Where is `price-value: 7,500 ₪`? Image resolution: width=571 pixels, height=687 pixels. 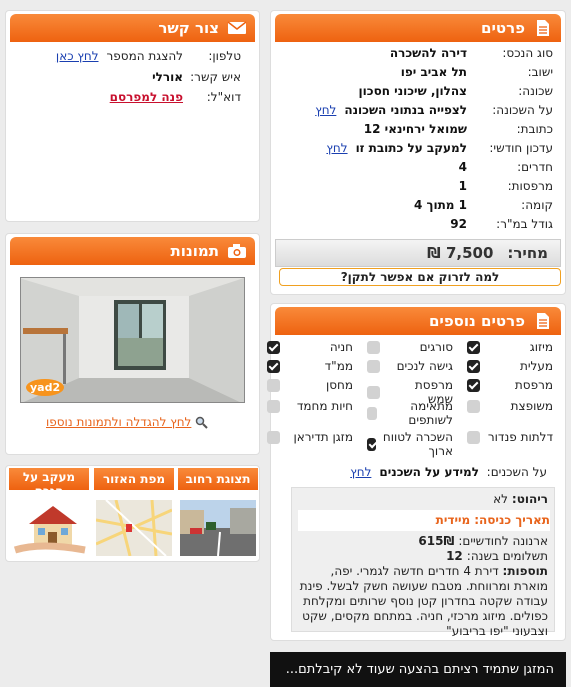
price-value: 7,500 ₪ is located at coordinates (460, 253).